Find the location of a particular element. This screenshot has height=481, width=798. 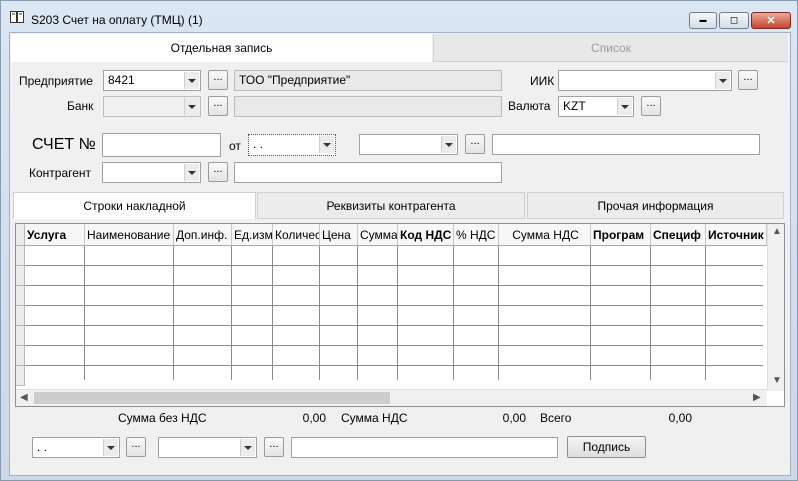

sum-without-vat-value: 0,00 is located at coordinates (314, 418).